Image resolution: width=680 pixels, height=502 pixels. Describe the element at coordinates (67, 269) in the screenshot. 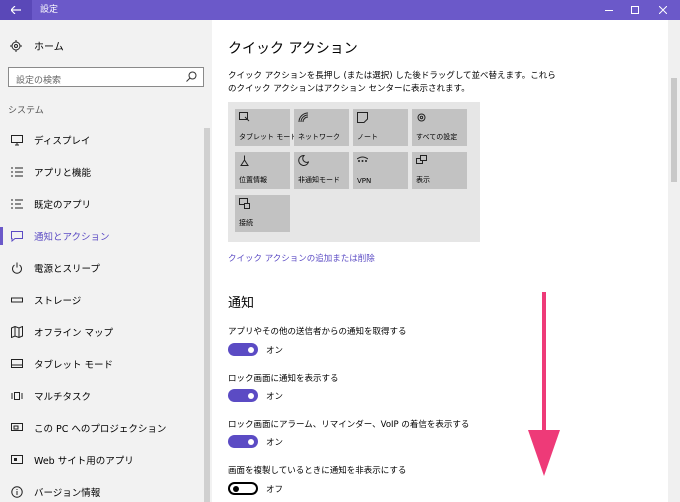

I see `sidebar-item-label: 電源とスリープ` at that location.